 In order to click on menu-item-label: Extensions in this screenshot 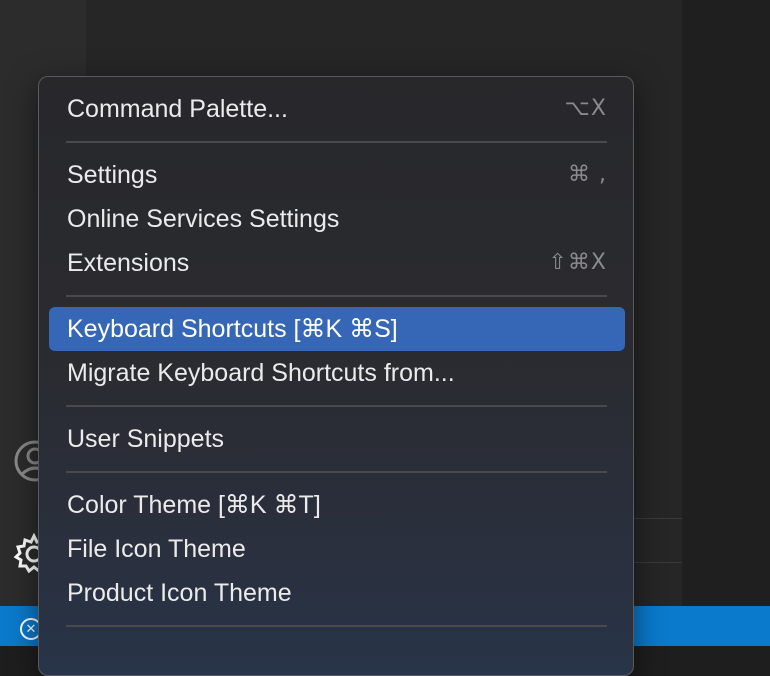, I will do `click(128, 263)`.